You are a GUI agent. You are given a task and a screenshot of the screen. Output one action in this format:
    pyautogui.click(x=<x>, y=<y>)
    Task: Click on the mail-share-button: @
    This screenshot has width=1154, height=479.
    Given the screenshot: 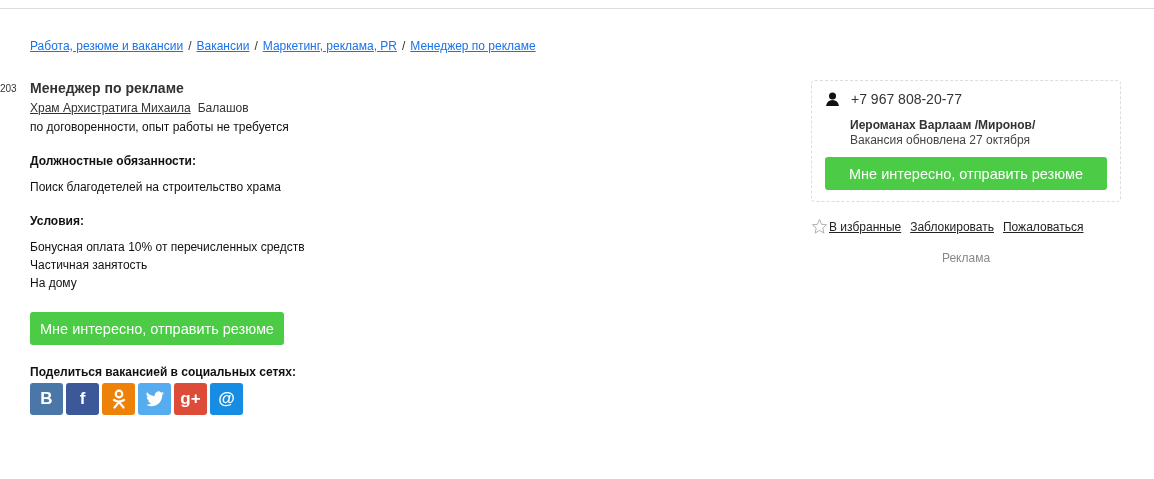 What is the action you would take?
    pyautogui.click(x=226, y=399)
    